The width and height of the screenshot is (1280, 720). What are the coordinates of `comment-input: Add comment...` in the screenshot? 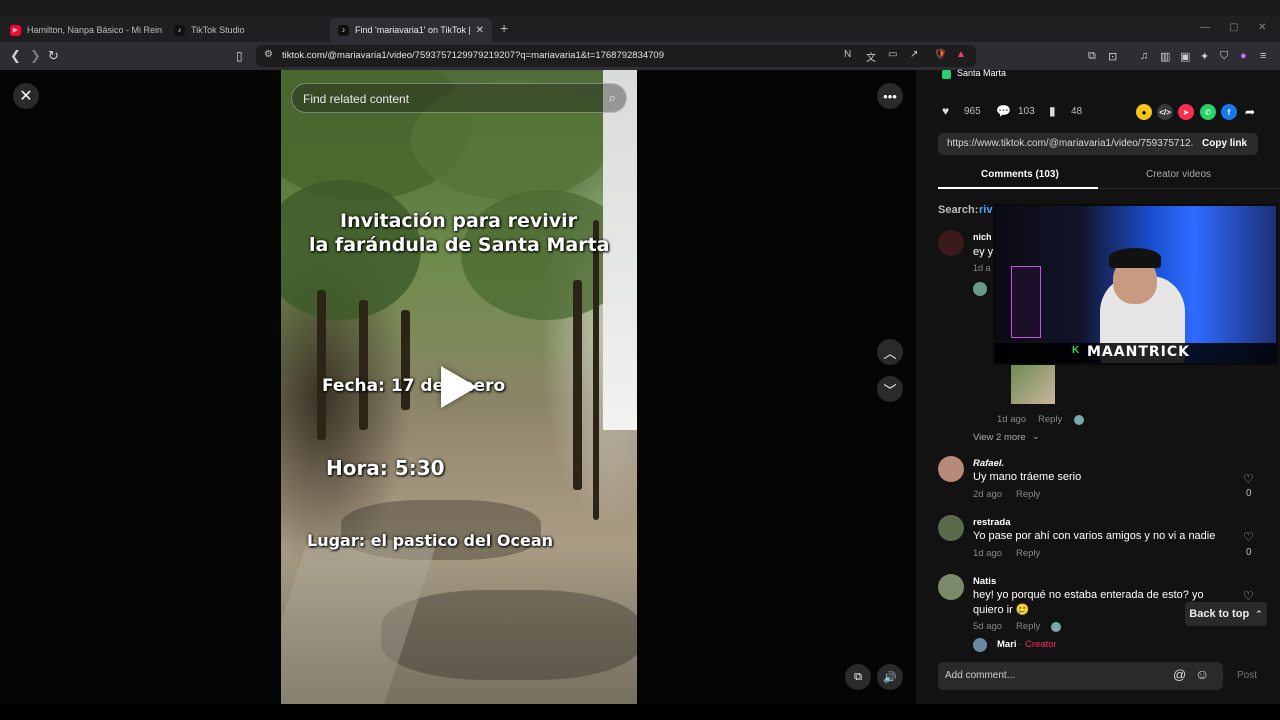 It's located at (980, 675).